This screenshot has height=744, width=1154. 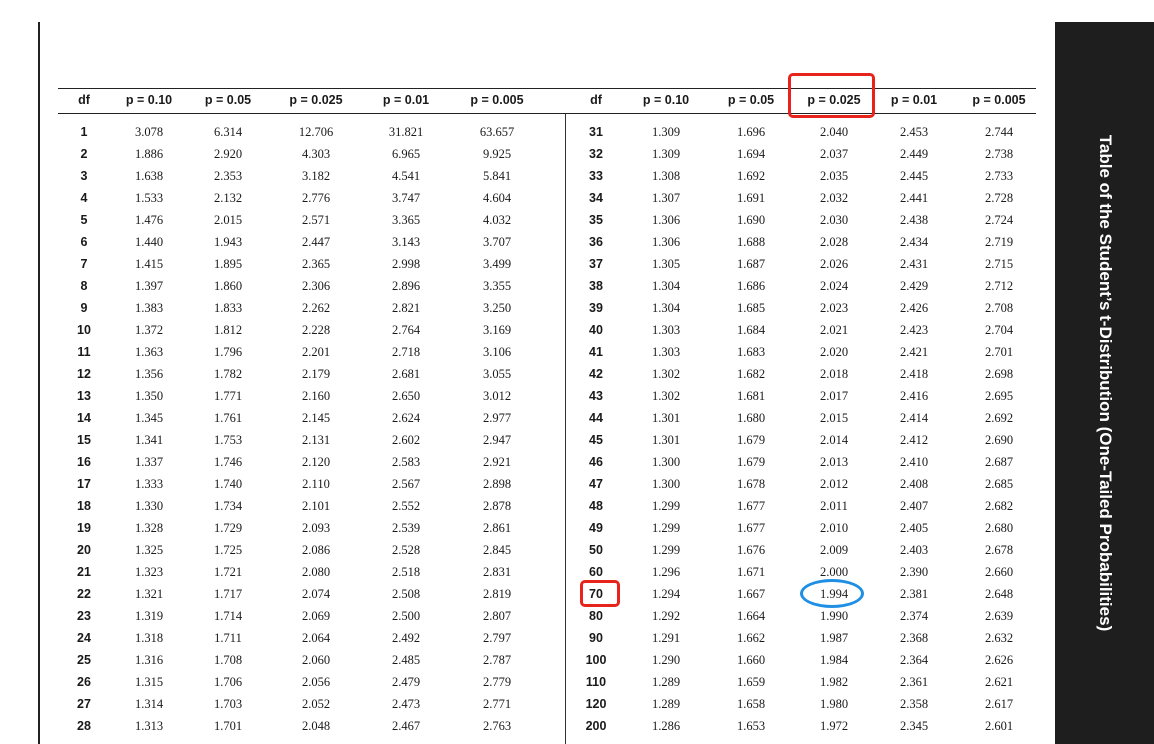 I want to click on critical-value-cell: 12.706, so click(x=316, y=132).